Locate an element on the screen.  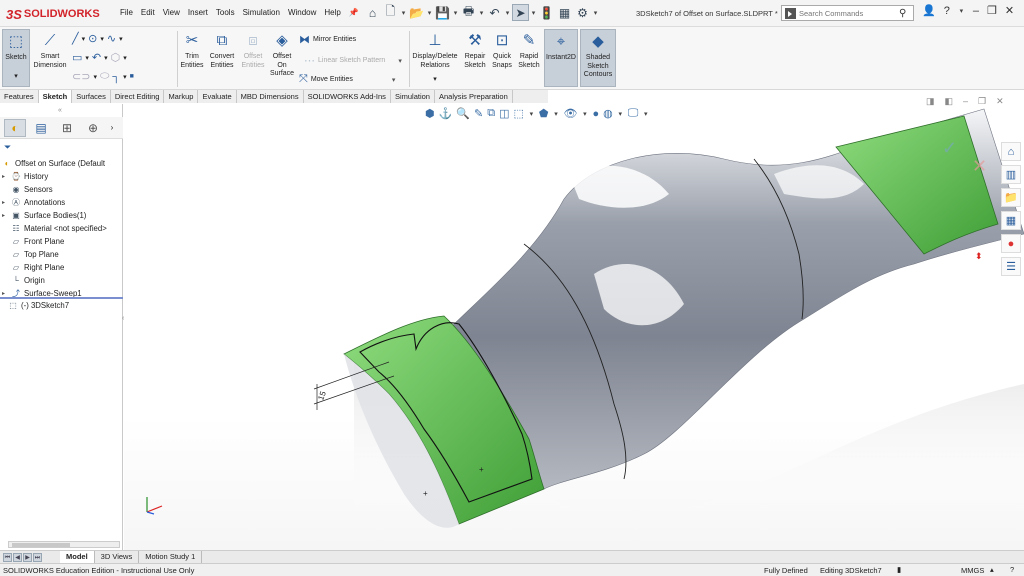
solidworks-resources-icon: ⌂ is located at coordinates (1011, 151).